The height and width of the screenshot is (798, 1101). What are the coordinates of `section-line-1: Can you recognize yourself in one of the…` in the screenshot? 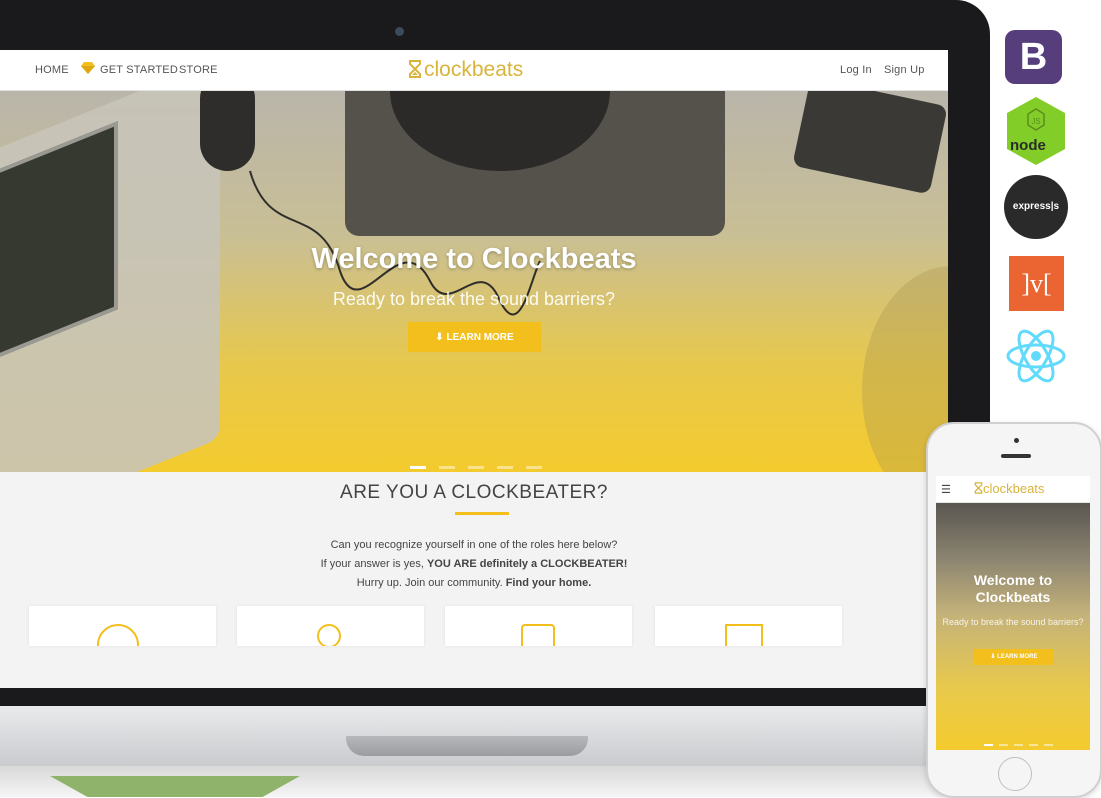 It's located at (474, 545).